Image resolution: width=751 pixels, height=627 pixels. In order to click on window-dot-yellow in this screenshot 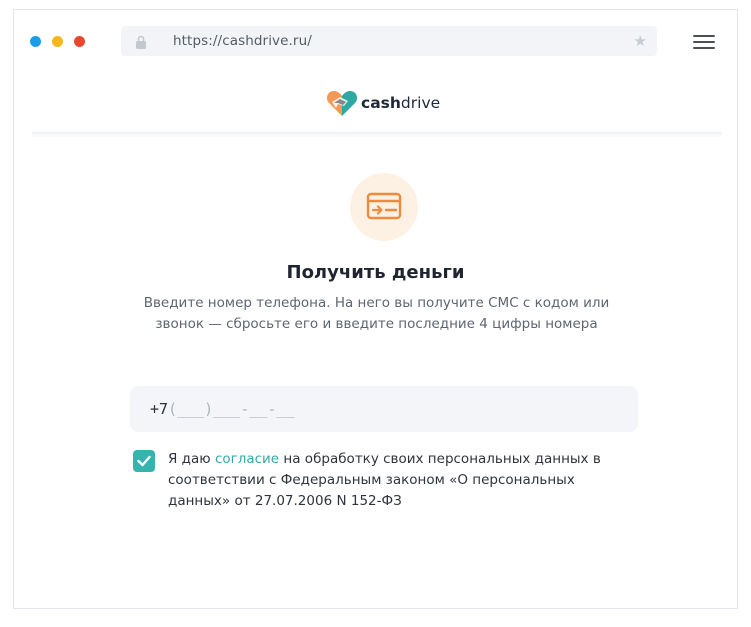, I will do `click(57, 41)`.